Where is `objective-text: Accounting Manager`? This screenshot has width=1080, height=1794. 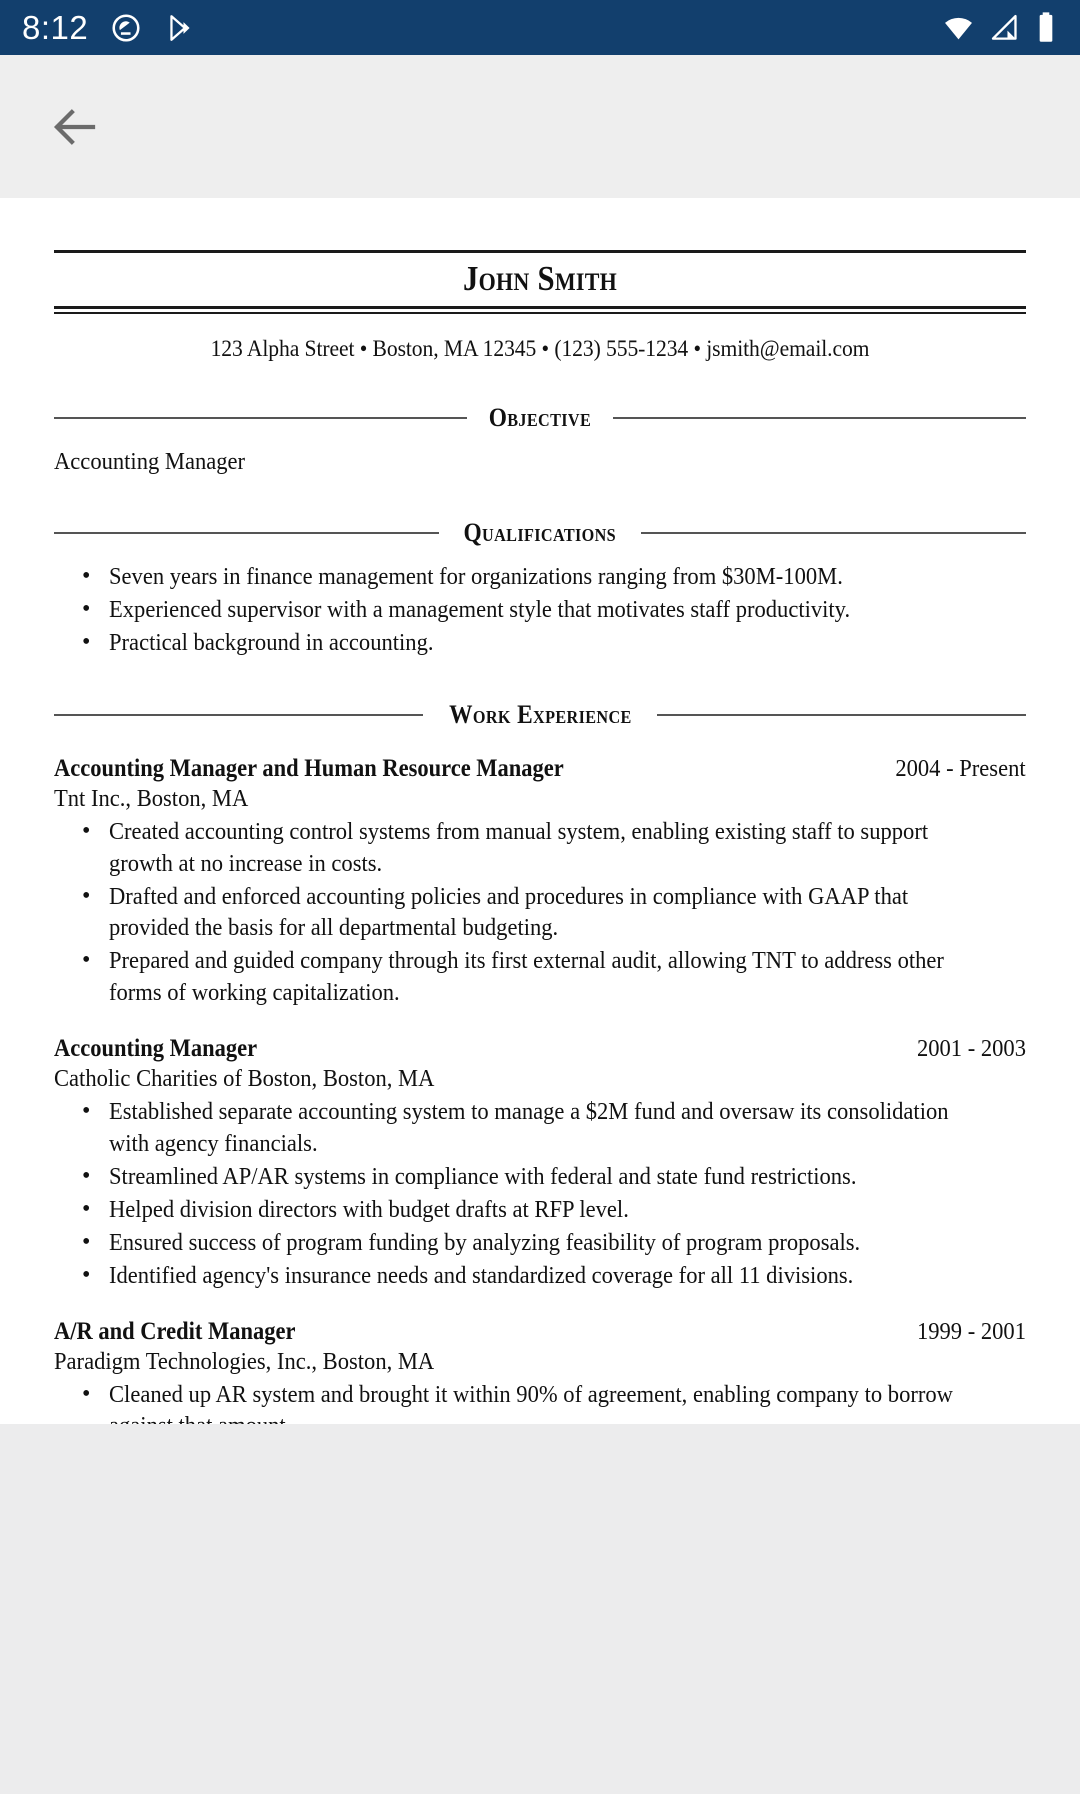
objective-text: Accounting Manager is located at coordinates (150, 462).